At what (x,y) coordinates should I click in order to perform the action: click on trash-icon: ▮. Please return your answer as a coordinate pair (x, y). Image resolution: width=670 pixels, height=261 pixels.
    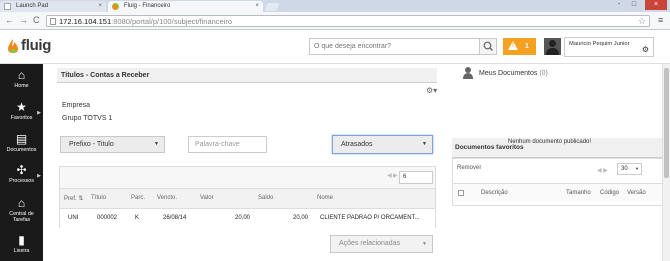
    Looking at the image, I should click on (21, 240).